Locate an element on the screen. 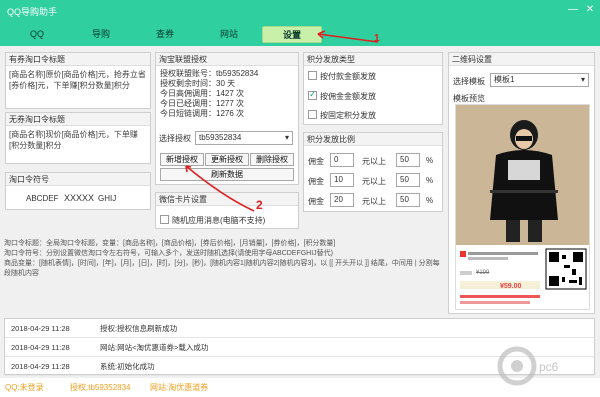 This screenshot has height=397, width=600. arrow-1-label: 1 is located at coordinates (377, 38).